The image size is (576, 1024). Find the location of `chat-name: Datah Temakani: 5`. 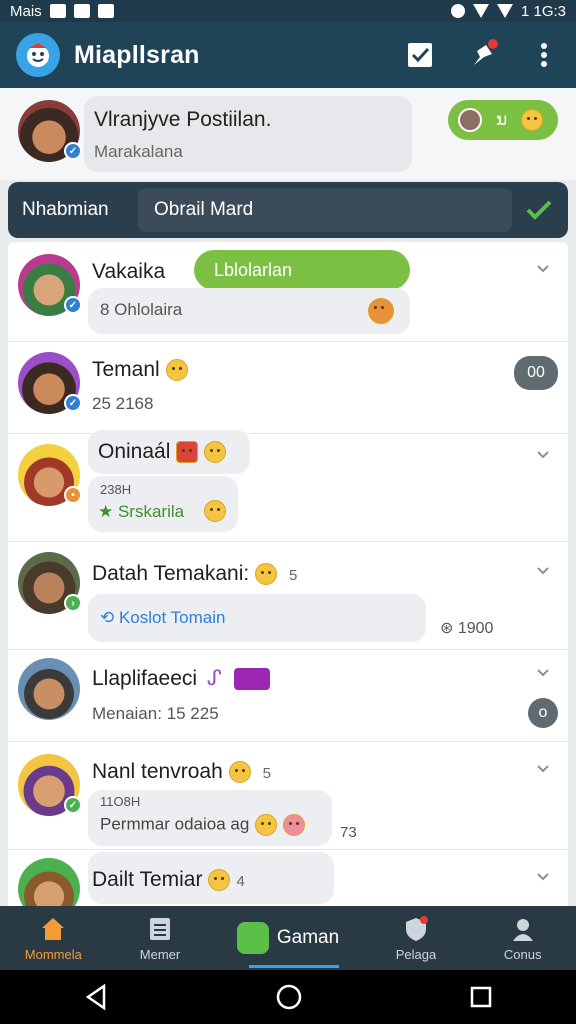

chat-name: Datah Temakani: 5 is located at coordinates (194, 574).